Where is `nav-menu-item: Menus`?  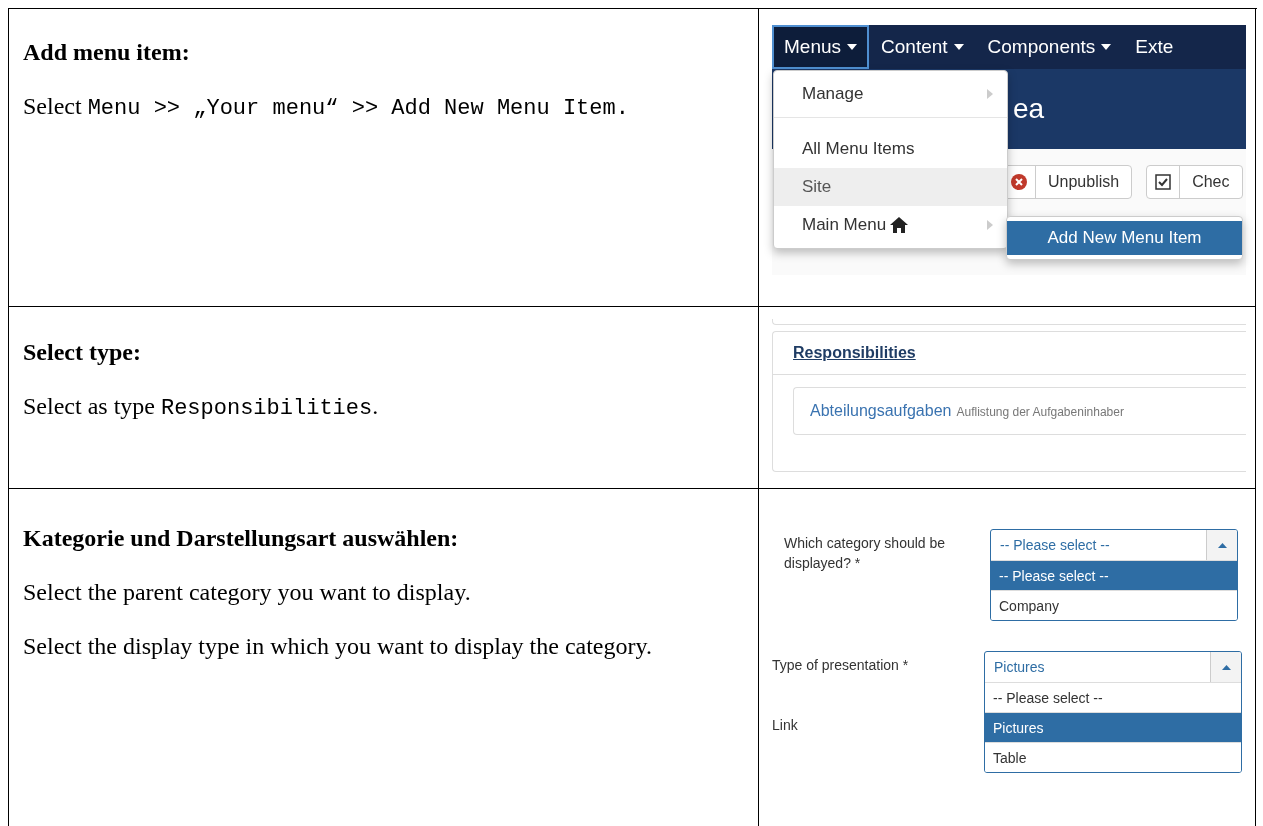 nav-menu-item: Menus is located at coordinates (821, 47).